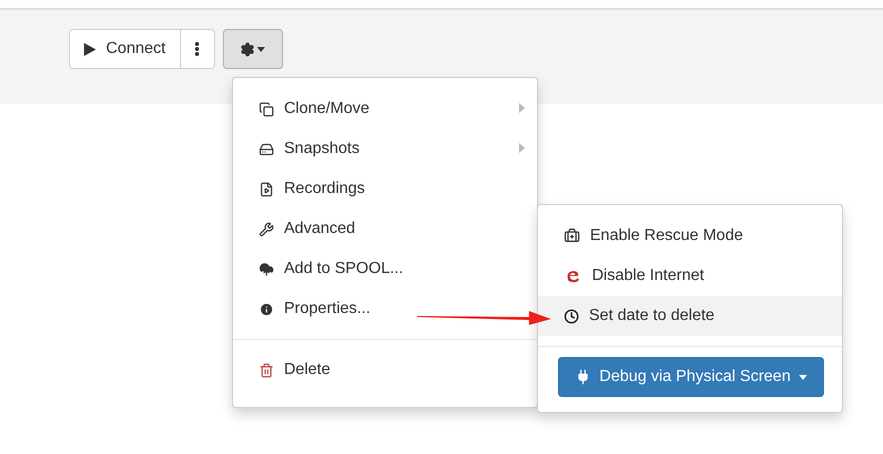 The image size is (883, 454). Describe the element at coordinates (266, 149) in the screenshot. I see `hard-drive-icon` at that location.